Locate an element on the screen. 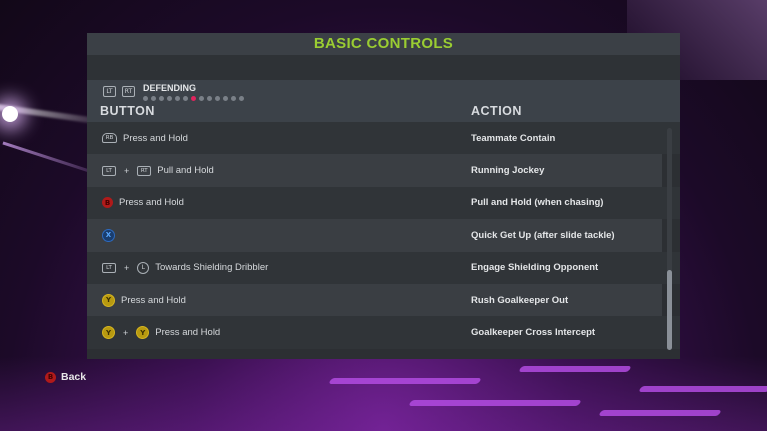  control-input: Y + Y Press and Hold is located at coordinates (161, 333).